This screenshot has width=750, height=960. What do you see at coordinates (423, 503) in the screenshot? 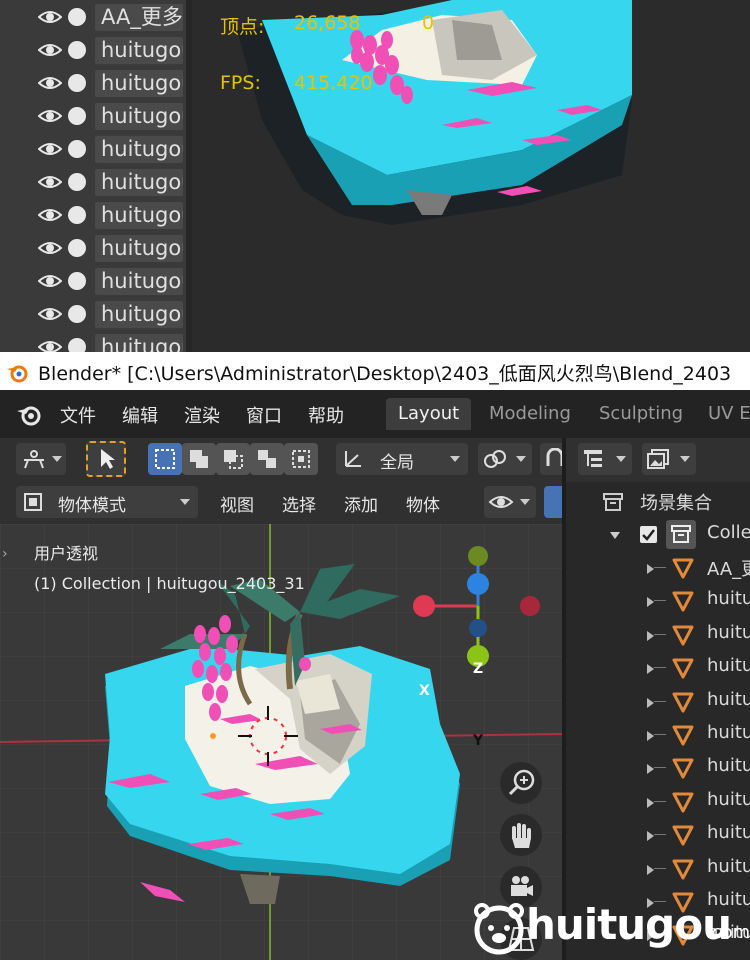
I see `viewport-menu-object: 物体` at bounding box center [423, 503].